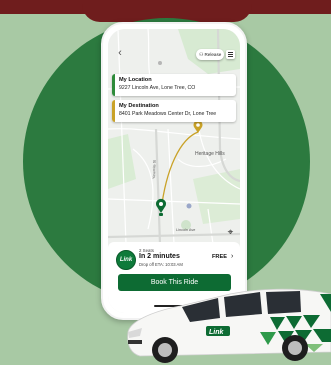  I want to click on price-text: FREE, so click(219, 257).